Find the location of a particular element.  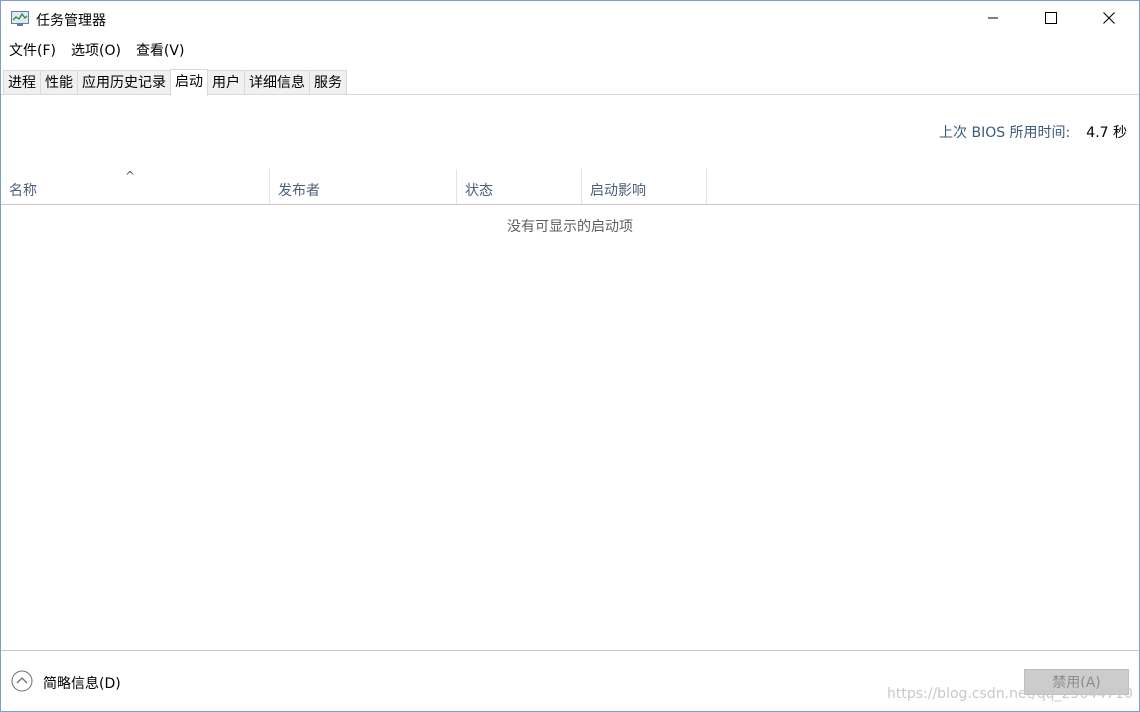

bios-time: 上次 BIOS 所用时间: 4.7 秒 is located at coordinates (1033, 132).